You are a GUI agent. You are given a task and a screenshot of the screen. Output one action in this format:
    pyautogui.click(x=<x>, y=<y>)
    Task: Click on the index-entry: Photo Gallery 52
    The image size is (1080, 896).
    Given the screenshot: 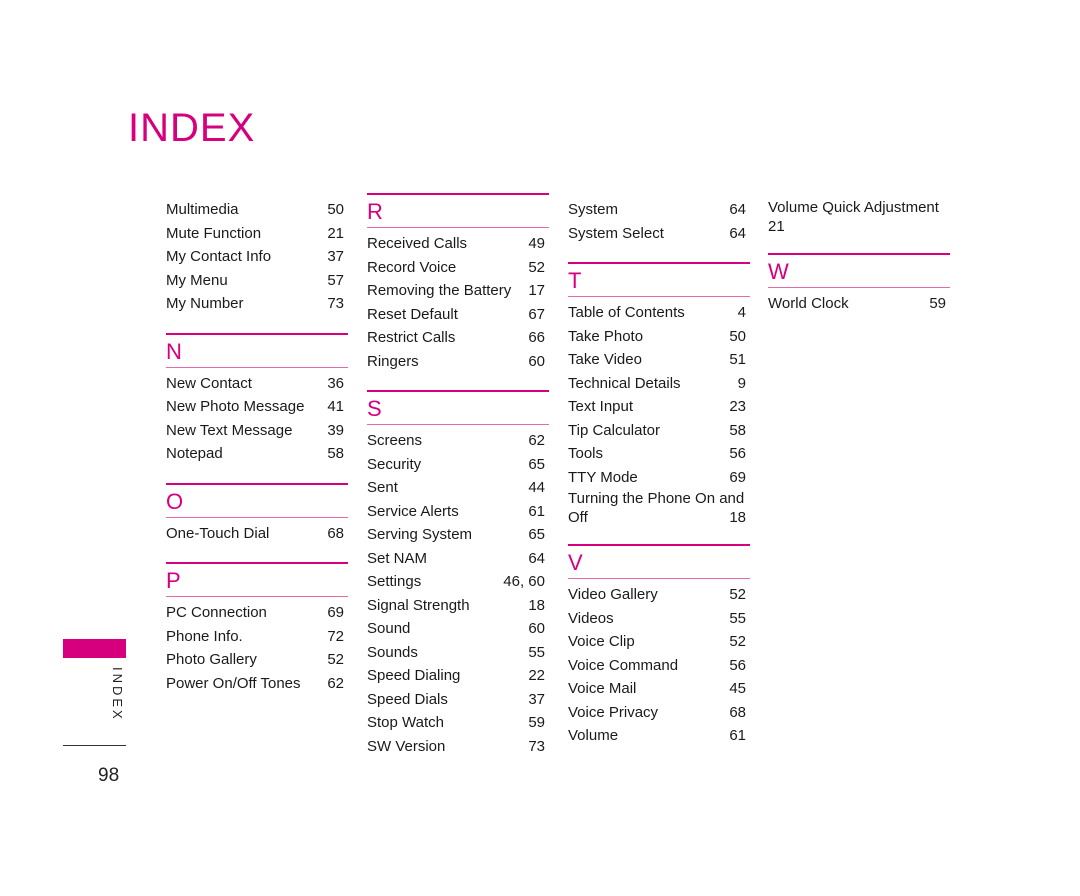 What is the action you would take?
    pyautogui.click(x=257, y=660)
    